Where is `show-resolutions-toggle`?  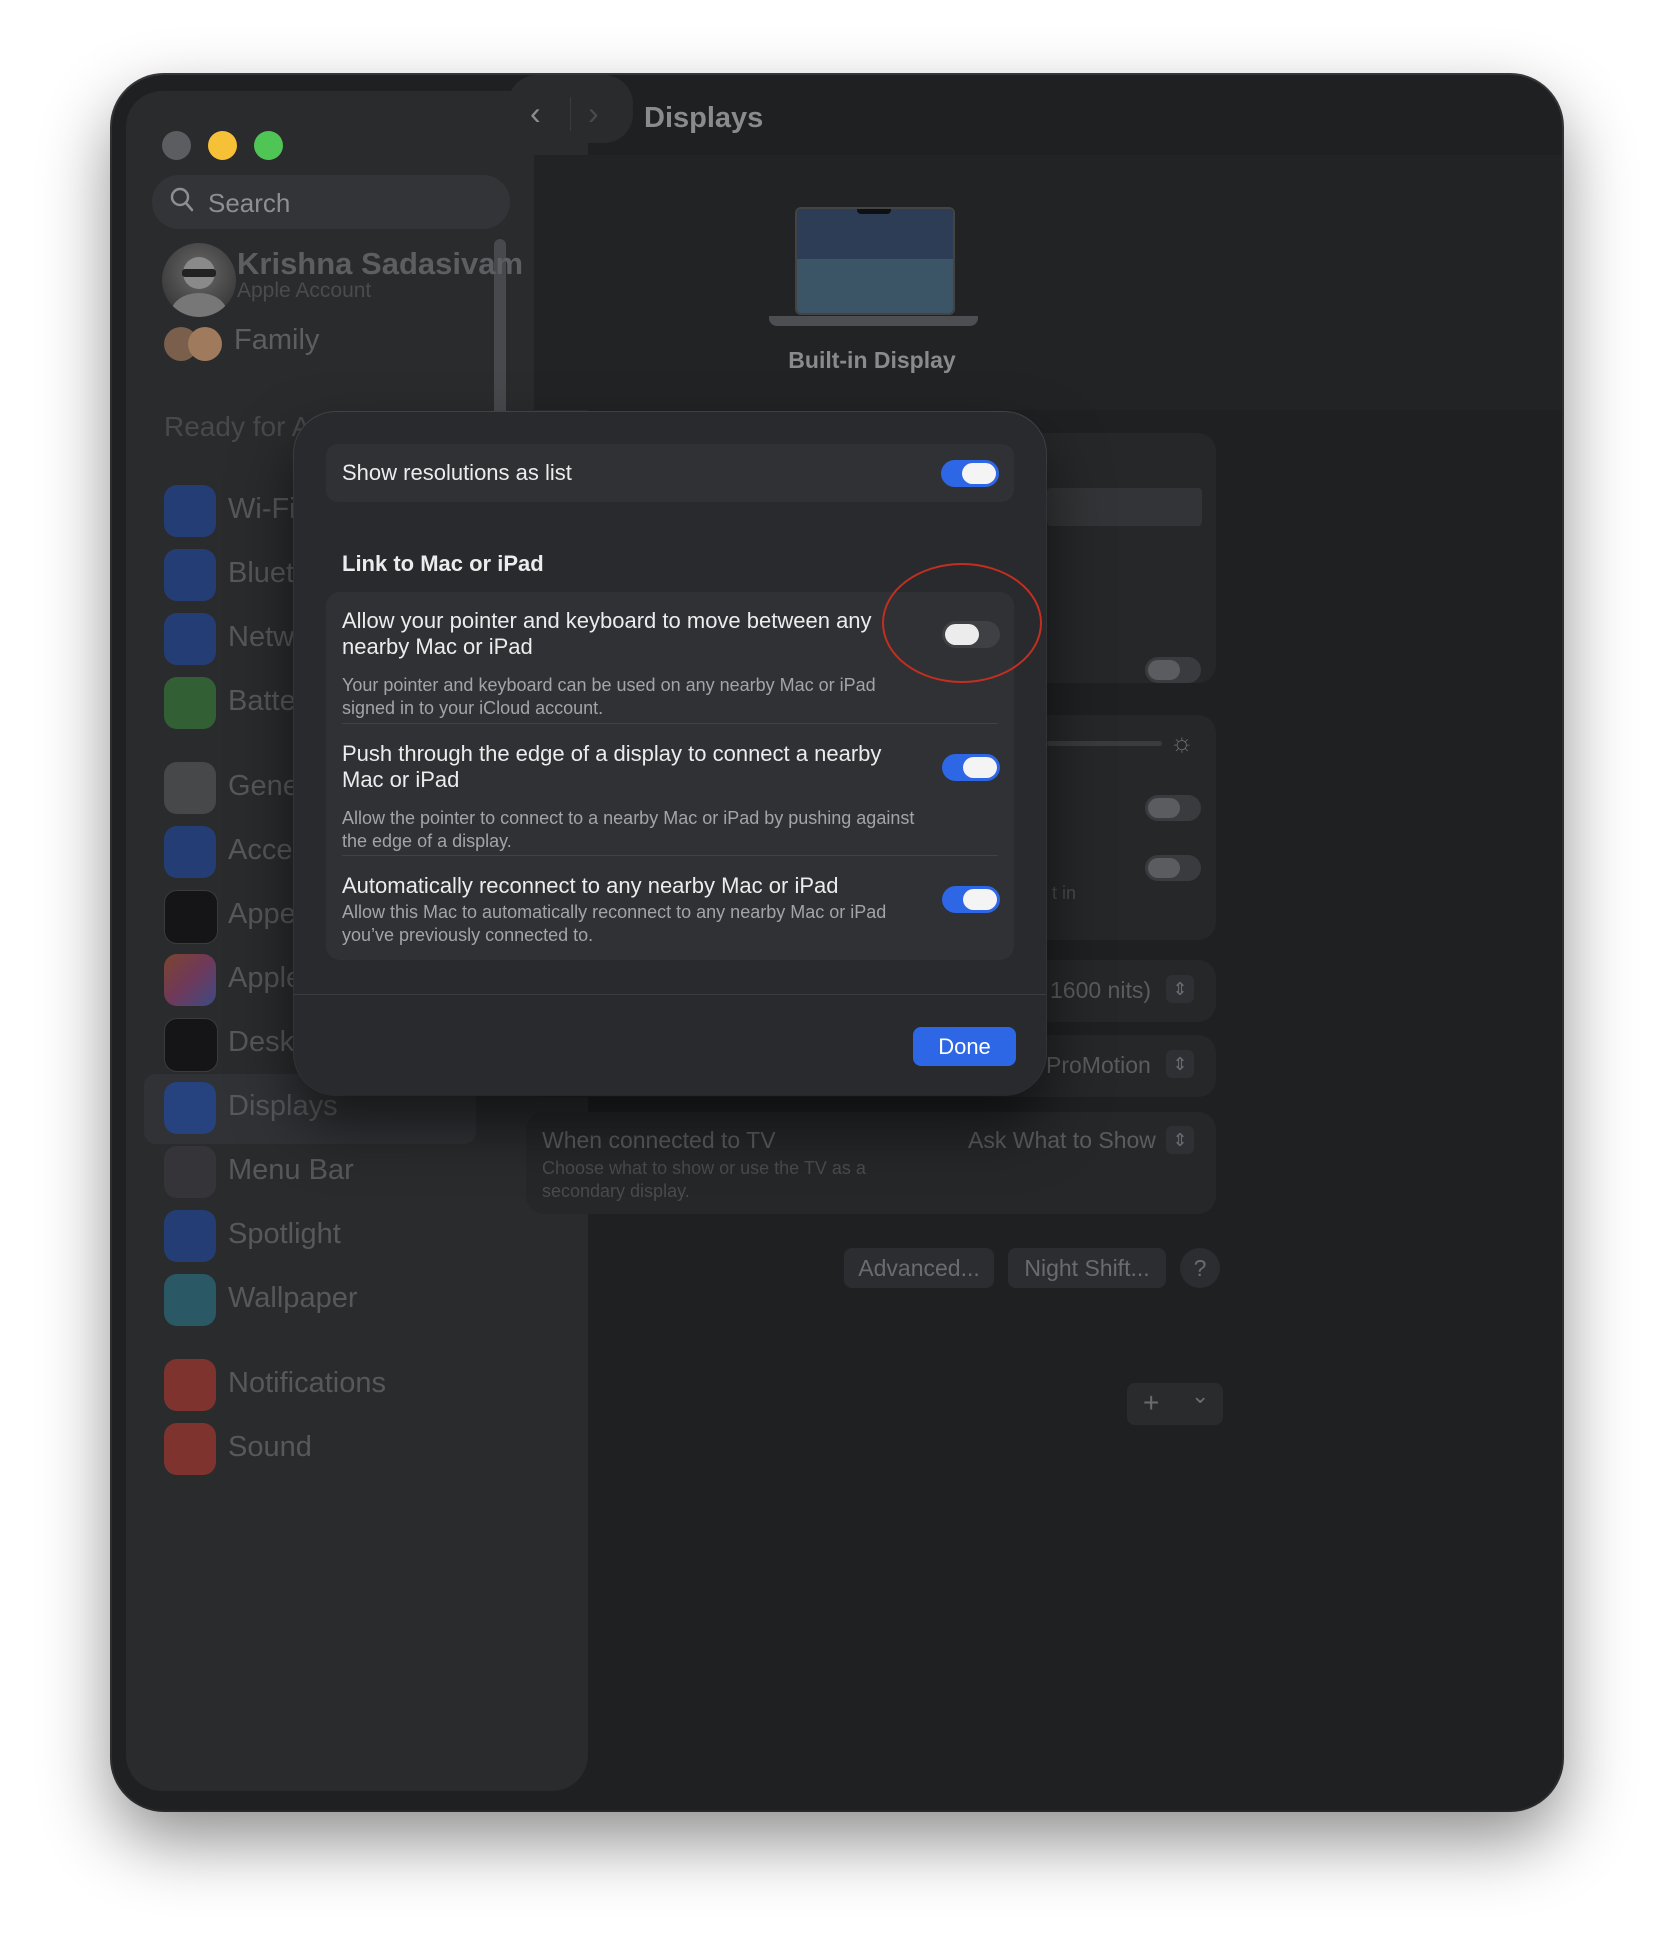 show-resolutions-toggle is located at coordinates (970, 473).